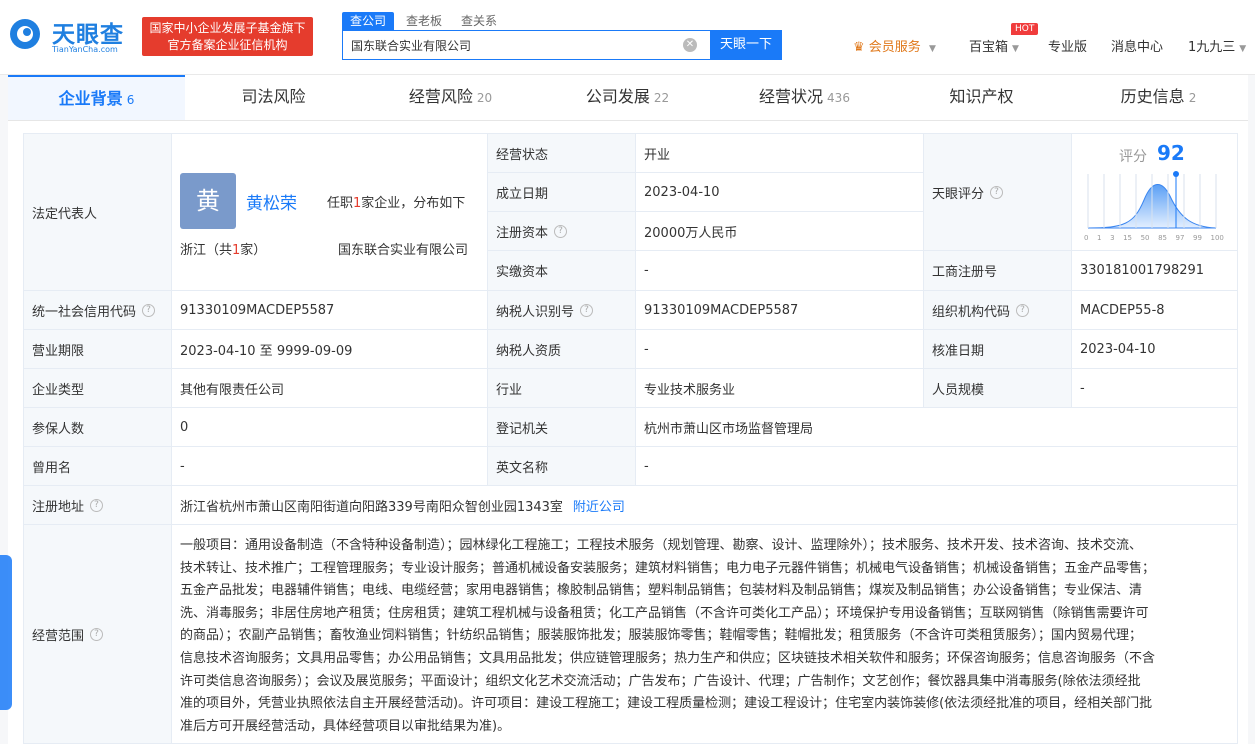 Image resolution: width=1255 pixels, height=744 pixels. Describe the element at coordinates (936, 466) in the screenshot. I see `english-name-value: -` at that location.